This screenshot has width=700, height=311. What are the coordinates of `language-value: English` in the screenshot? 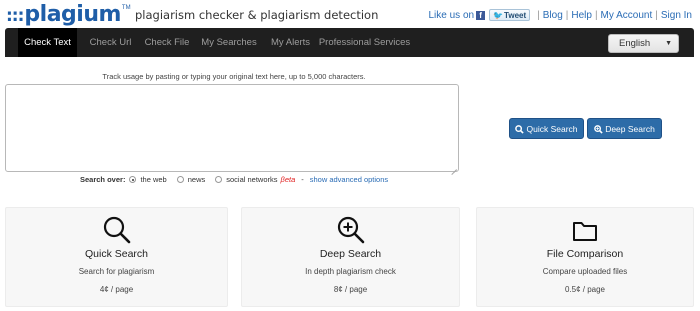 It's located at (635, 43).